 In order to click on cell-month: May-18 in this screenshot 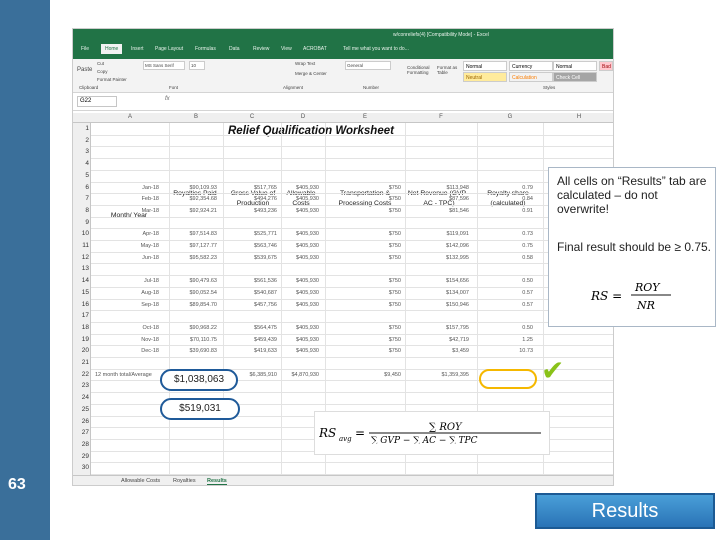, I will do `click(129, 246)`.